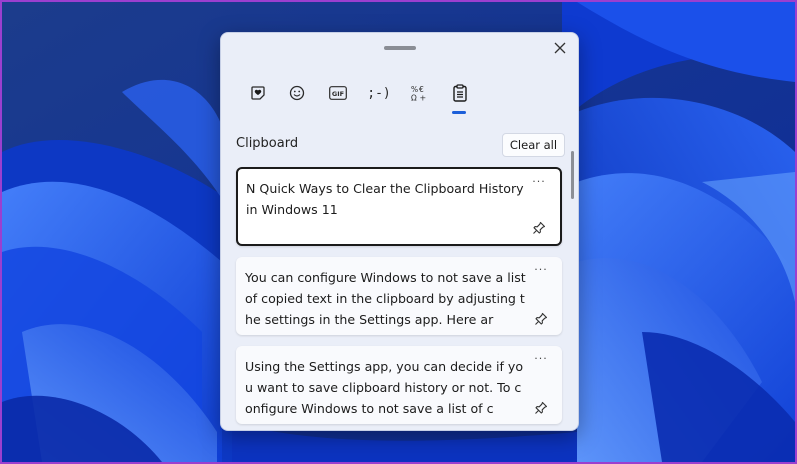 Image resolution: width=797 pixels, height=464 pixels. I want to click on tab-clipboard, so click(460, 93).